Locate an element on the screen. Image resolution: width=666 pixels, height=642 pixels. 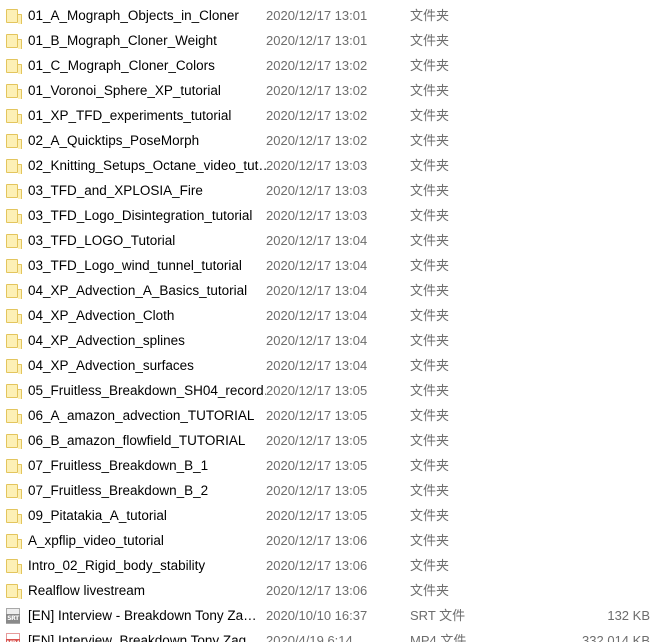
file-name-cell: Intro_02_Rigid_body_stability is located at coordinates (135, 566).